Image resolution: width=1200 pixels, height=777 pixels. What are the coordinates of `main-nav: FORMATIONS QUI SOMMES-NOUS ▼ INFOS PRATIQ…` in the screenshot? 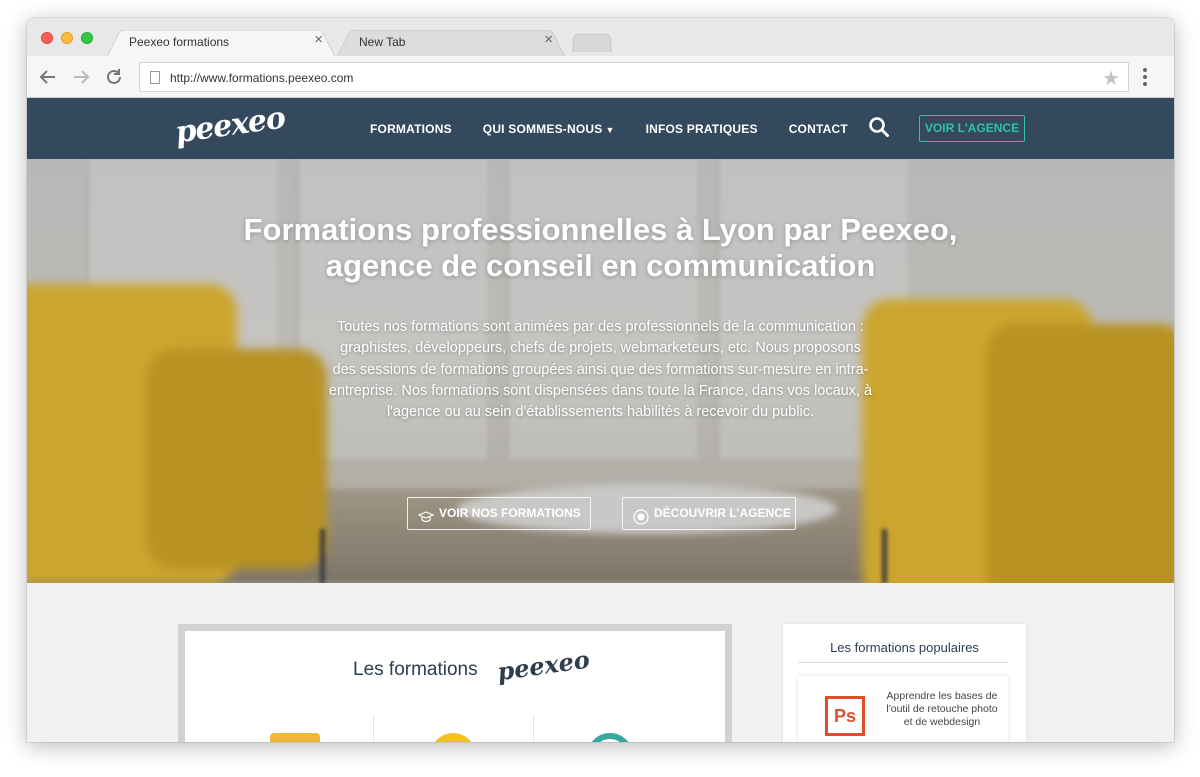 It's located at (609, 129).